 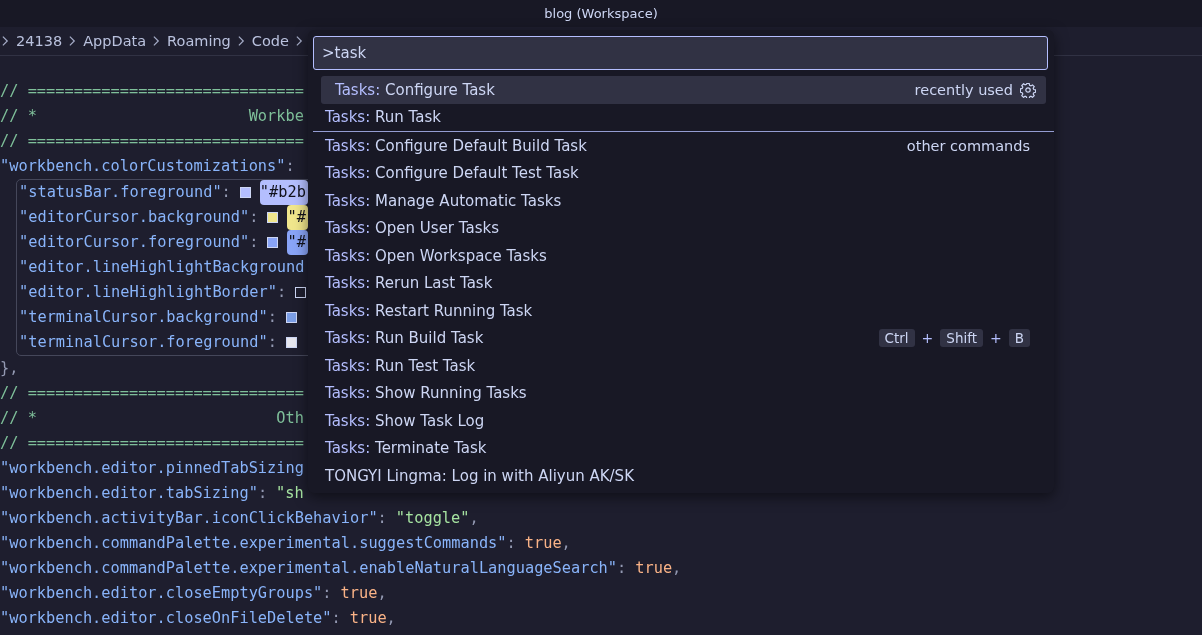 What do you see at coordinates (134, 242) in the screenshot?
I see `setting-key: "editorCursor.foreground"` at bounding box center [134, 242].